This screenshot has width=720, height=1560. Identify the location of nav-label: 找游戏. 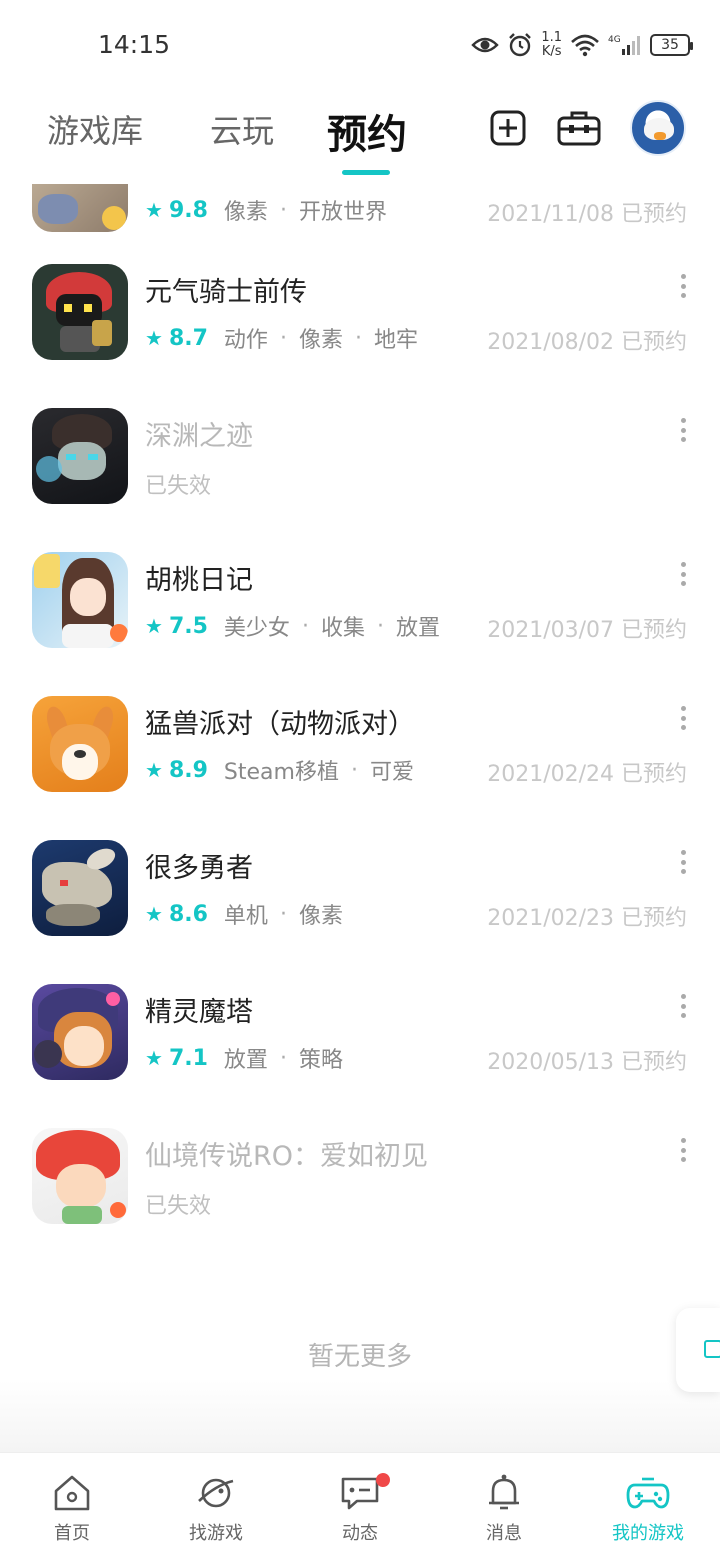
(216, 1533).